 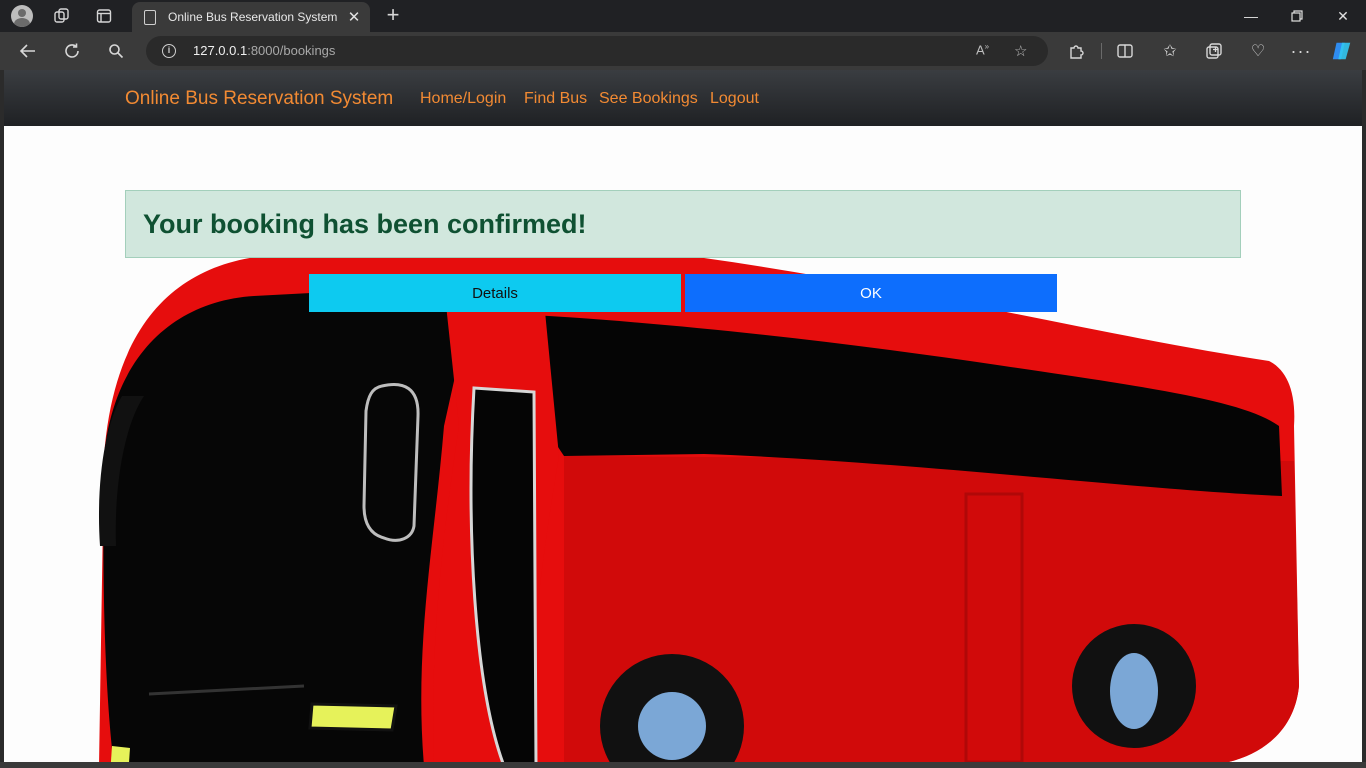 I want to click on window-bottom-edge, so click(x=683, y=765).